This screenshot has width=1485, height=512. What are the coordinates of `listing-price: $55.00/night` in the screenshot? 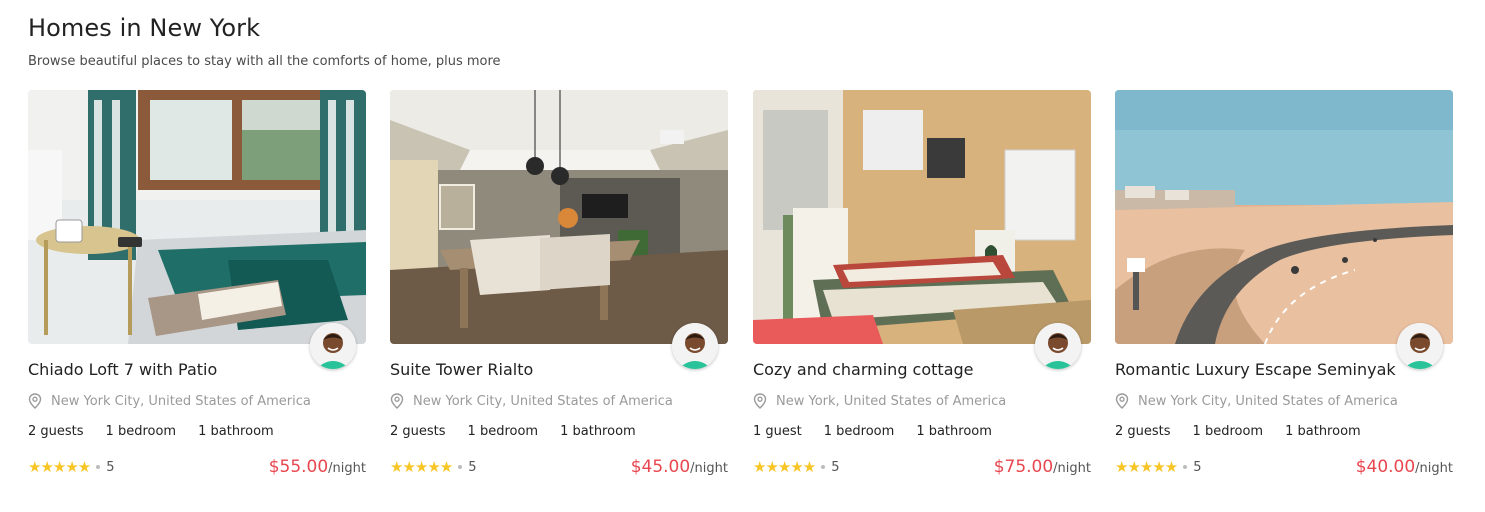 It's located at (317, 467).